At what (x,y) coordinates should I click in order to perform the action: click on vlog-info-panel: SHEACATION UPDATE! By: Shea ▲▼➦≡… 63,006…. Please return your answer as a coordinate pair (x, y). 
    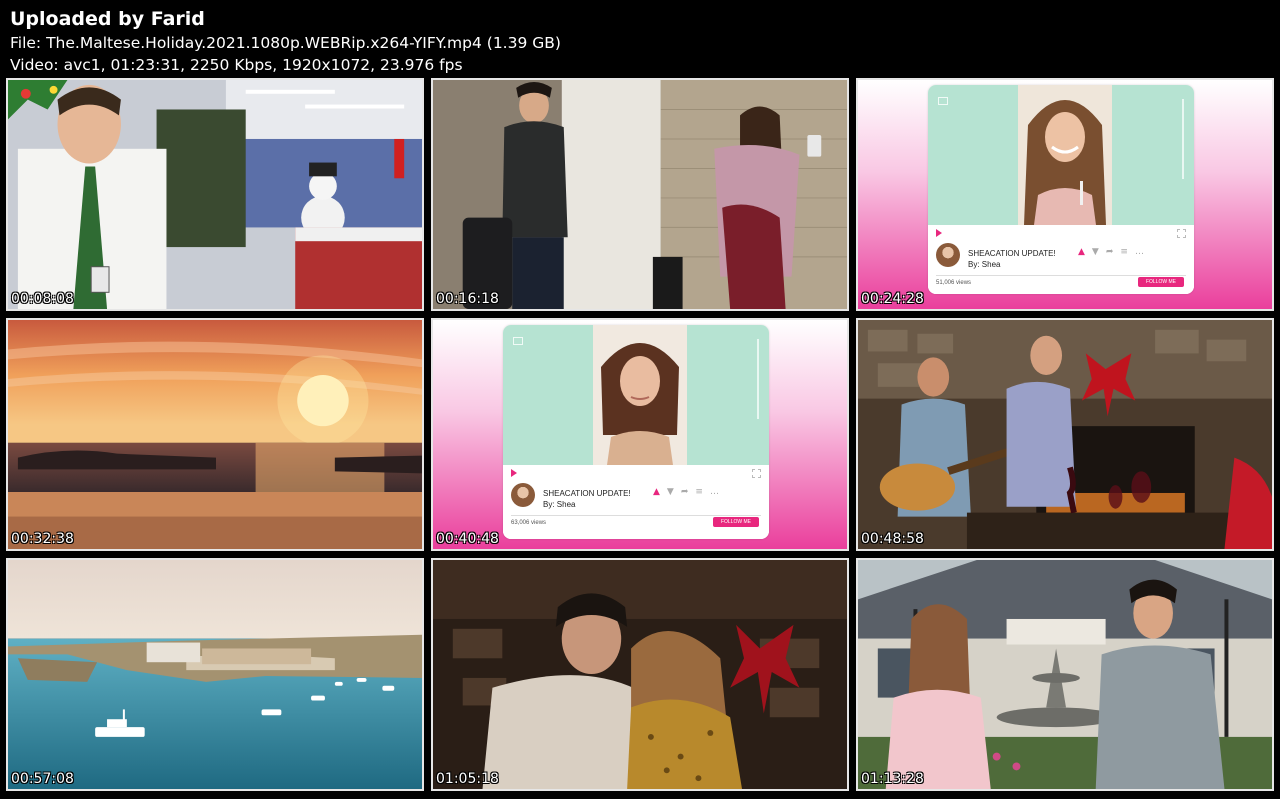
    Looking at the image, I should click on (636, 502).